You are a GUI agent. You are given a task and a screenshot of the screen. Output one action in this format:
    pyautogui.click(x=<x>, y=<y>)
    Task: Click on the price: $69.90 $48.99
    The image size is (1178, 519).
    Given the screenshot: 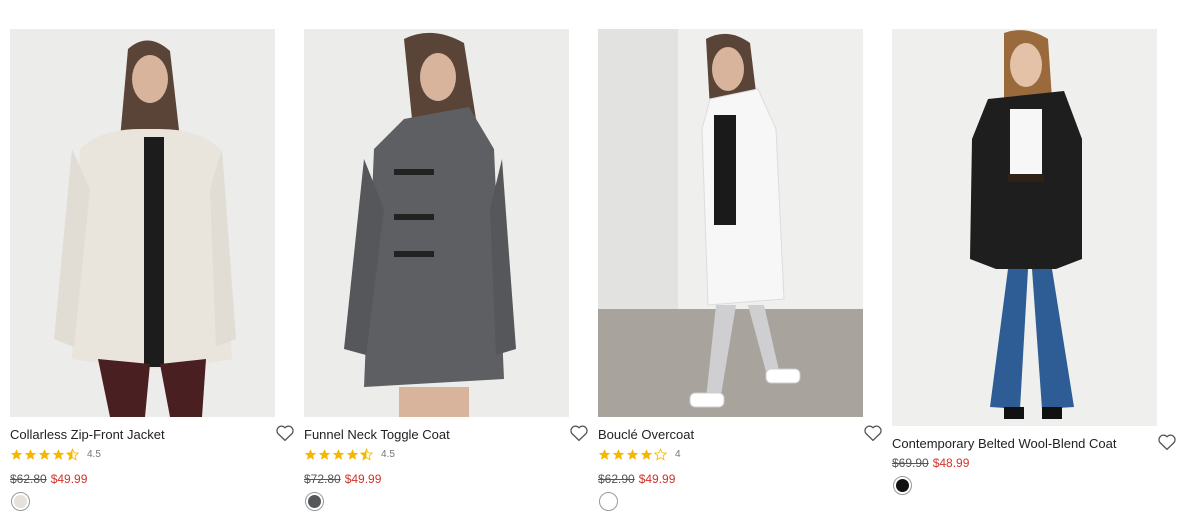 What is the action you would take?
    pyautogui.click(x=930, y=463)
    